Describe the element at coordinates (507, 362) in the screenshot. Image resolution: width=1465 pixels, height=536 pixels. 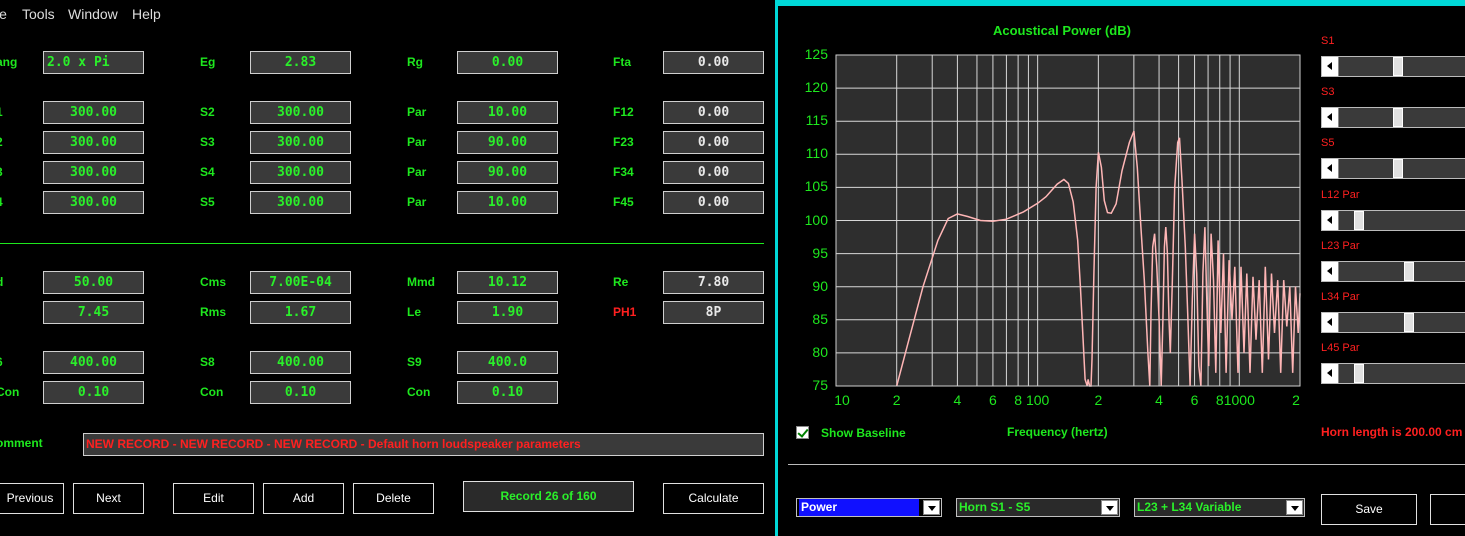
I see `param-field: 400.0` at that location.